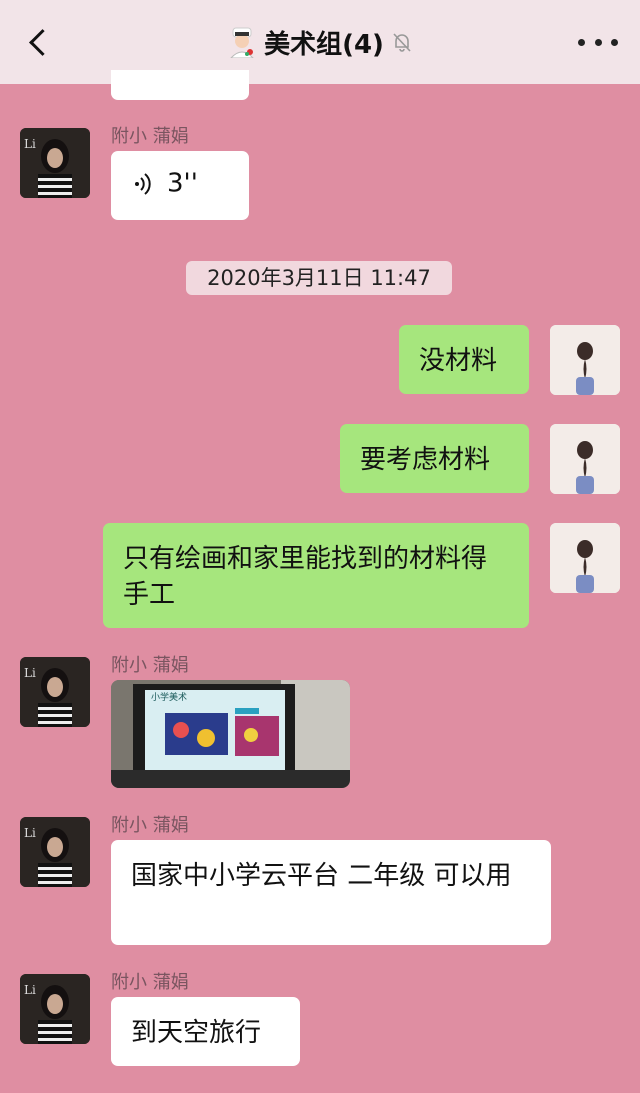 The height and width of the screenshot is (1093, 640). What do you see at coordinates (464, 359) in the screenshot?
I see `outgoing-message-bubble: 没材料` at bounding box center [464, 359].